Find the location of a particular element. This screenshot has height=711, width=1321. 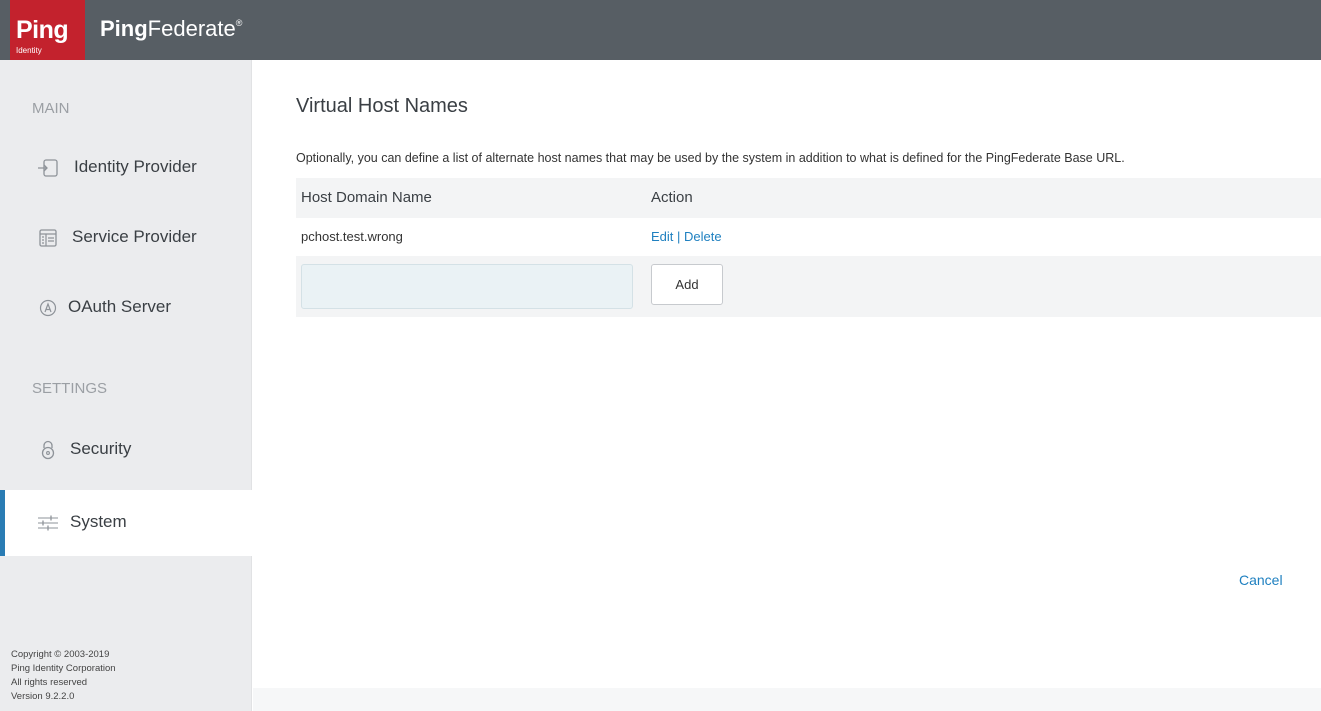

sidebar-item-label: Identity Provider is located at coordinates (135, 166).